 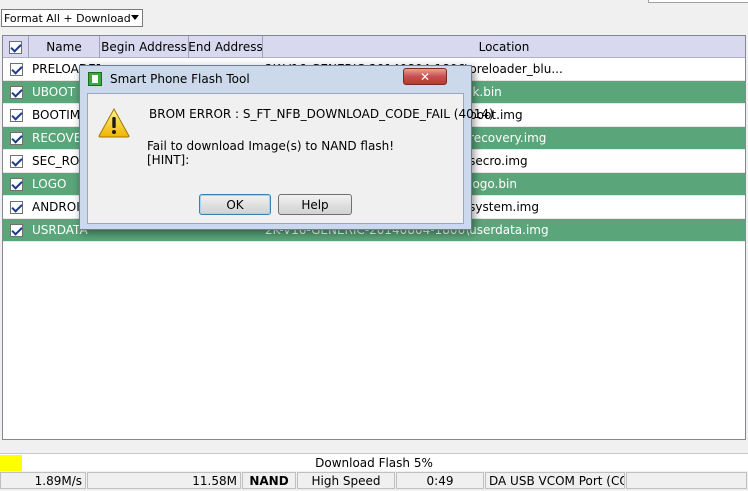 What do you see at coordinates (374, 17) in the screenshot?
I see `toolbar: Format All + Download` at bounding box center [374, 17].